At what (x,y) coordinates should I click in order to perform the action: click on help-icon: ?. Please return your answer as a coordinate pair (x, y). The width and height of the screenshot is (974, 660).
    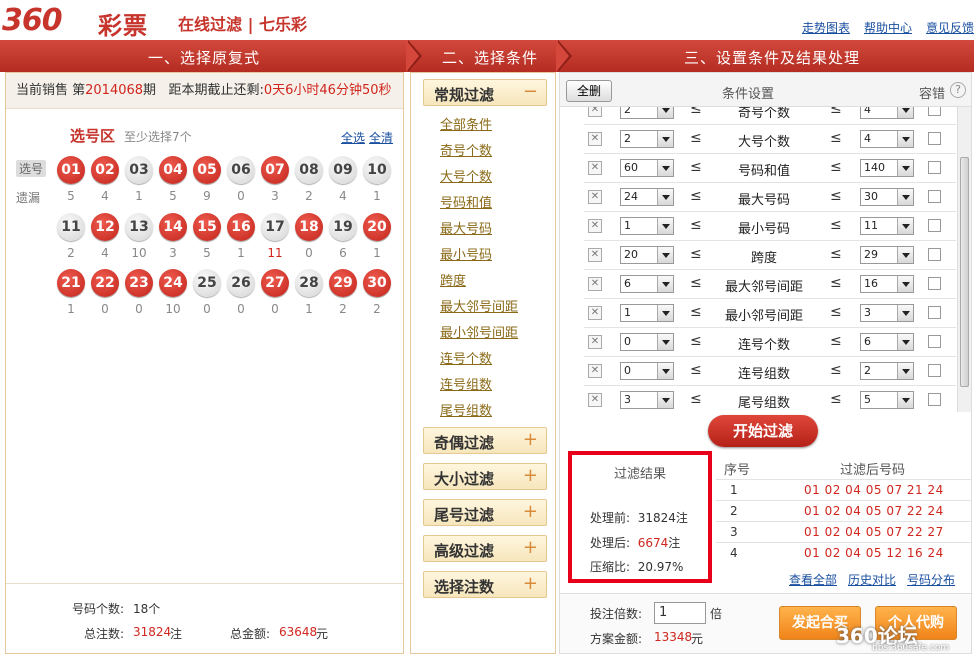
    Looking at the image, I should click on (958, 90).